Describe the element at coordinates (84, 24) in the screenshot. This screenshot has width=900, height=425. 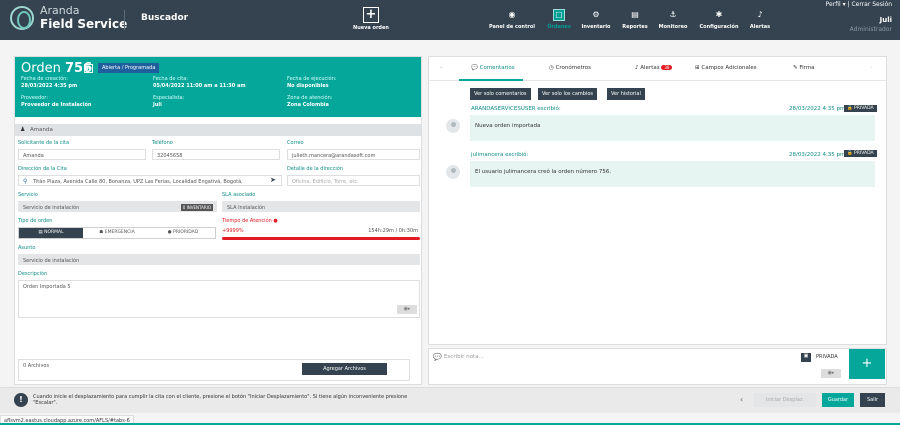
I see `brand-product: Field Service` at that location.